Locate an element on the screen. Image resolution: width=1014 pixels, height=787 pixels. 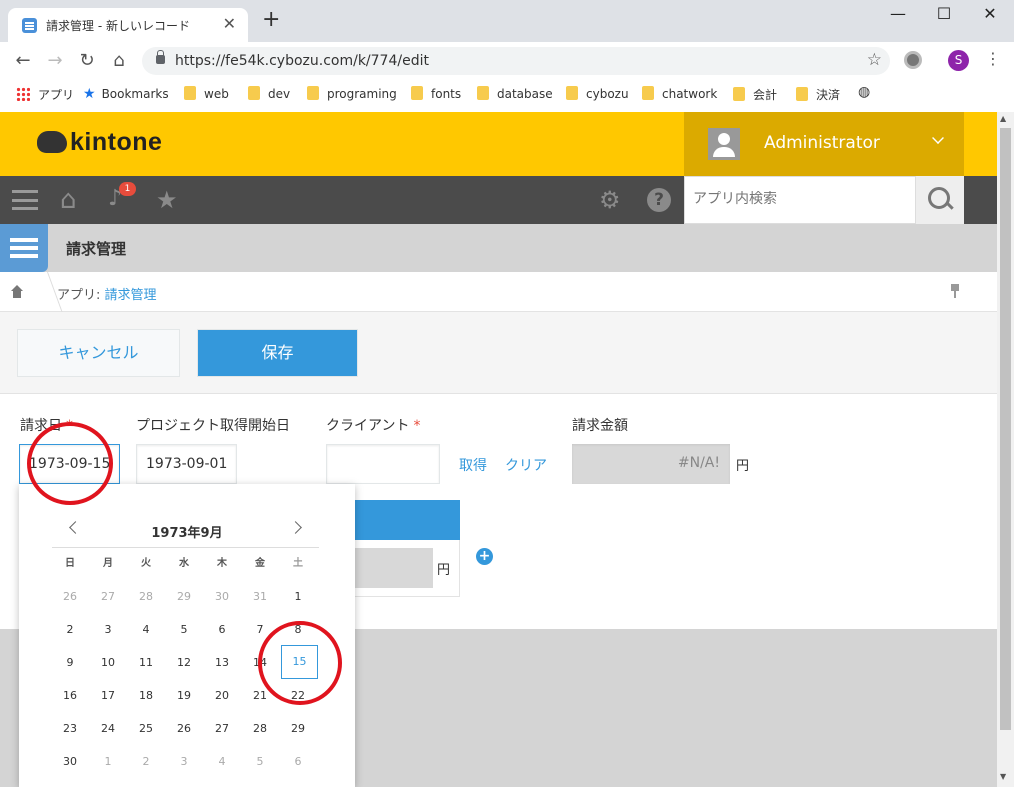
invoice-date-input: 1973-09-15 is located at coordinates (69, 464).